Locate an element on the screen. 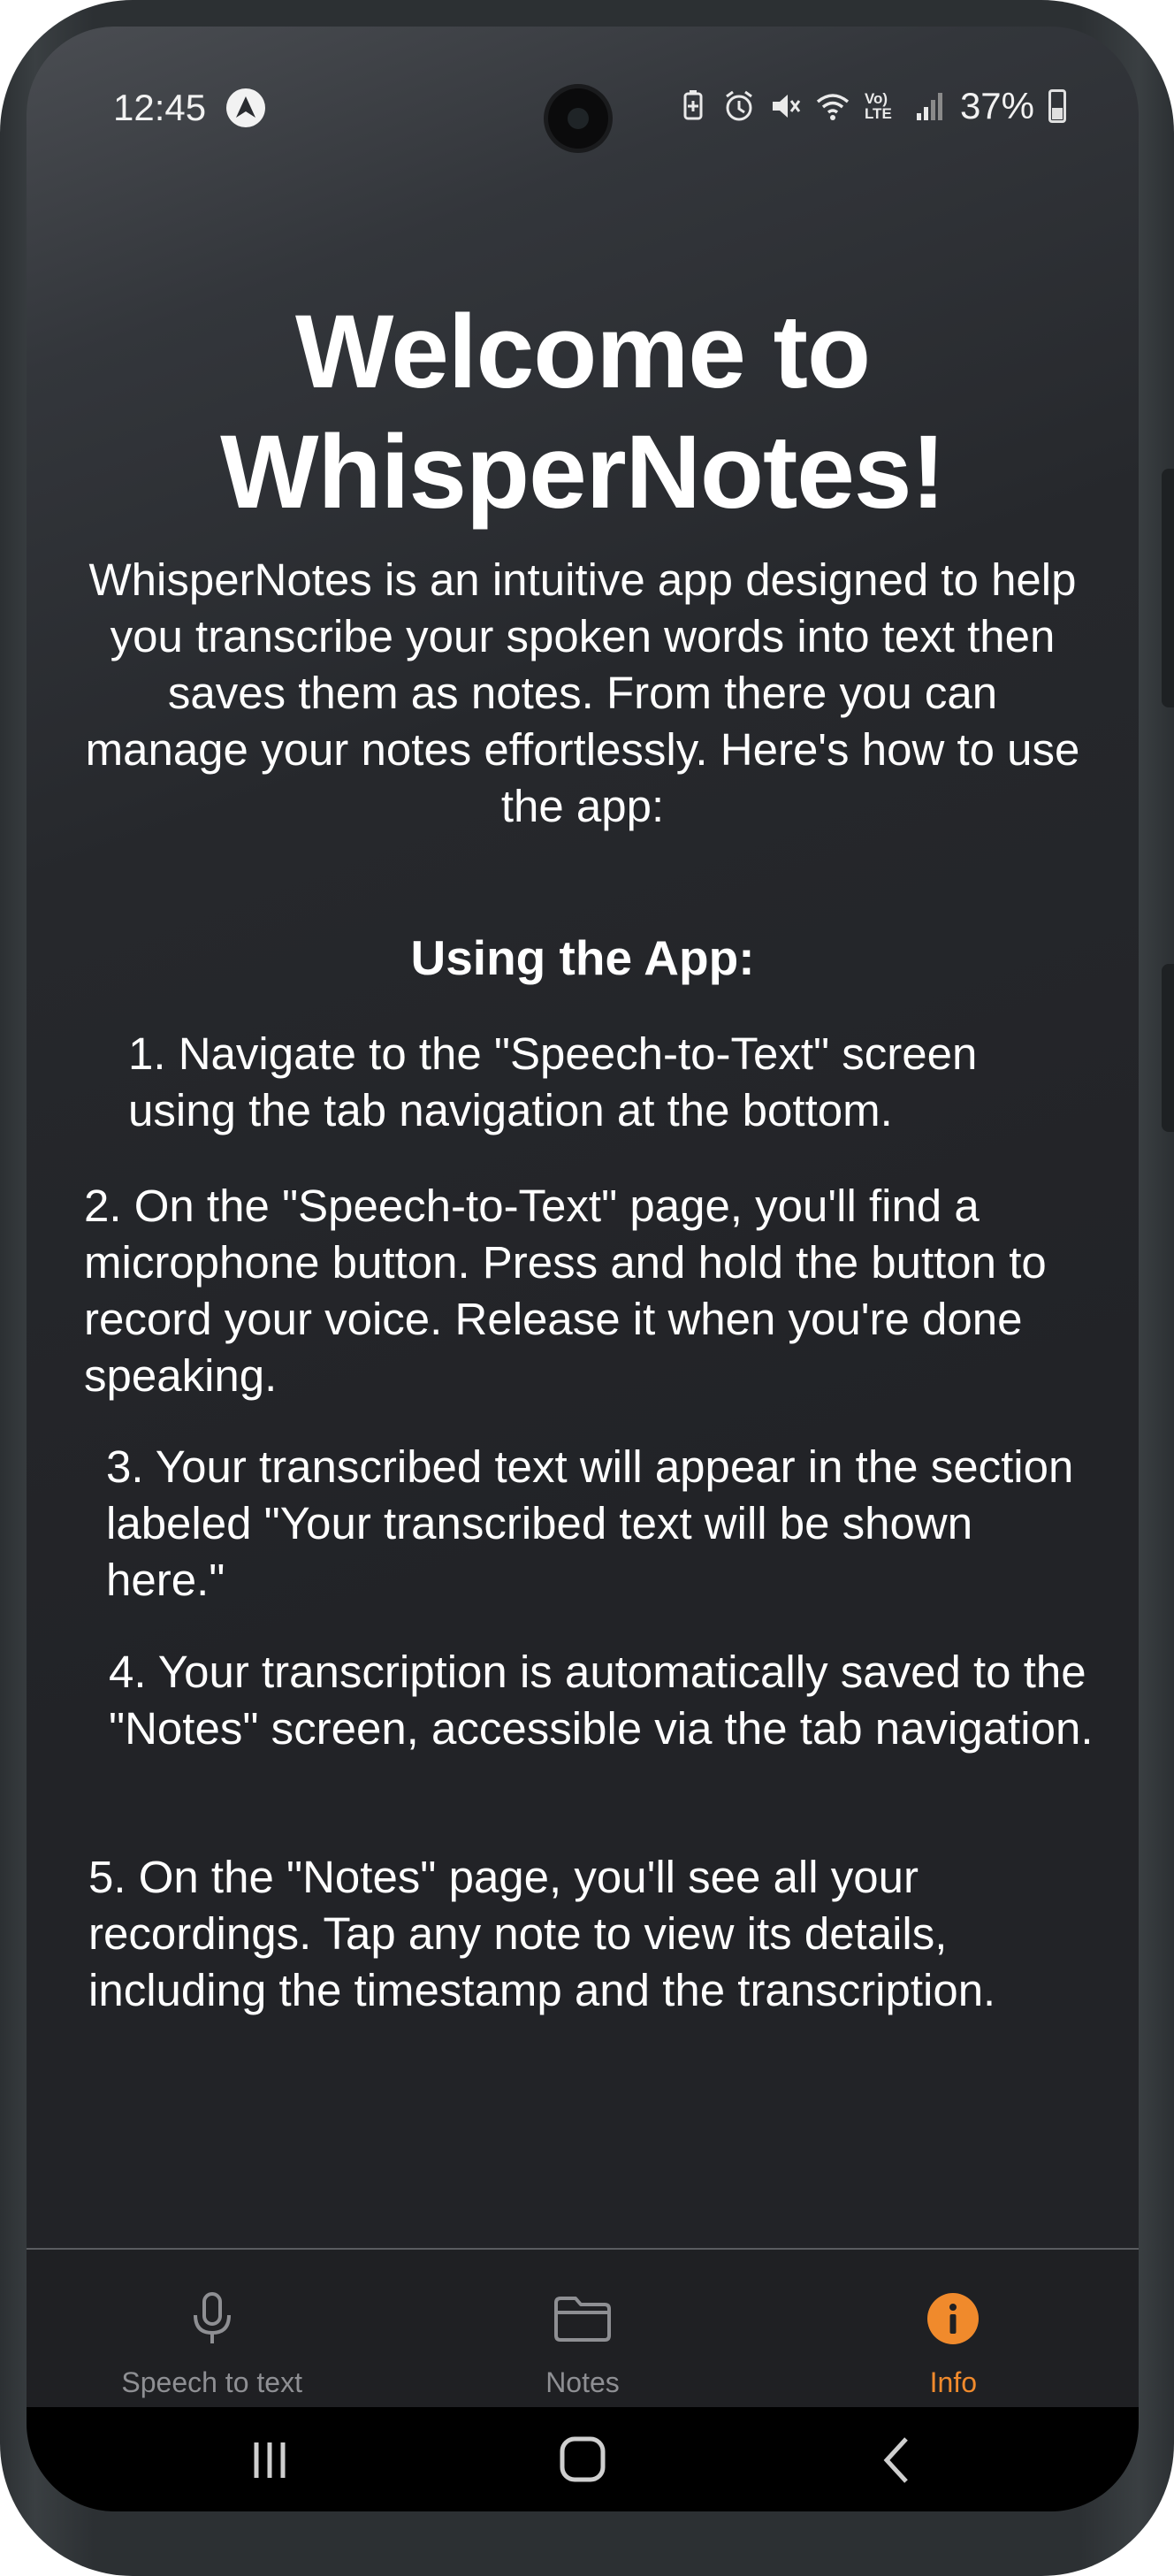  tab-label: Info is located at coordinates (953, 2382).